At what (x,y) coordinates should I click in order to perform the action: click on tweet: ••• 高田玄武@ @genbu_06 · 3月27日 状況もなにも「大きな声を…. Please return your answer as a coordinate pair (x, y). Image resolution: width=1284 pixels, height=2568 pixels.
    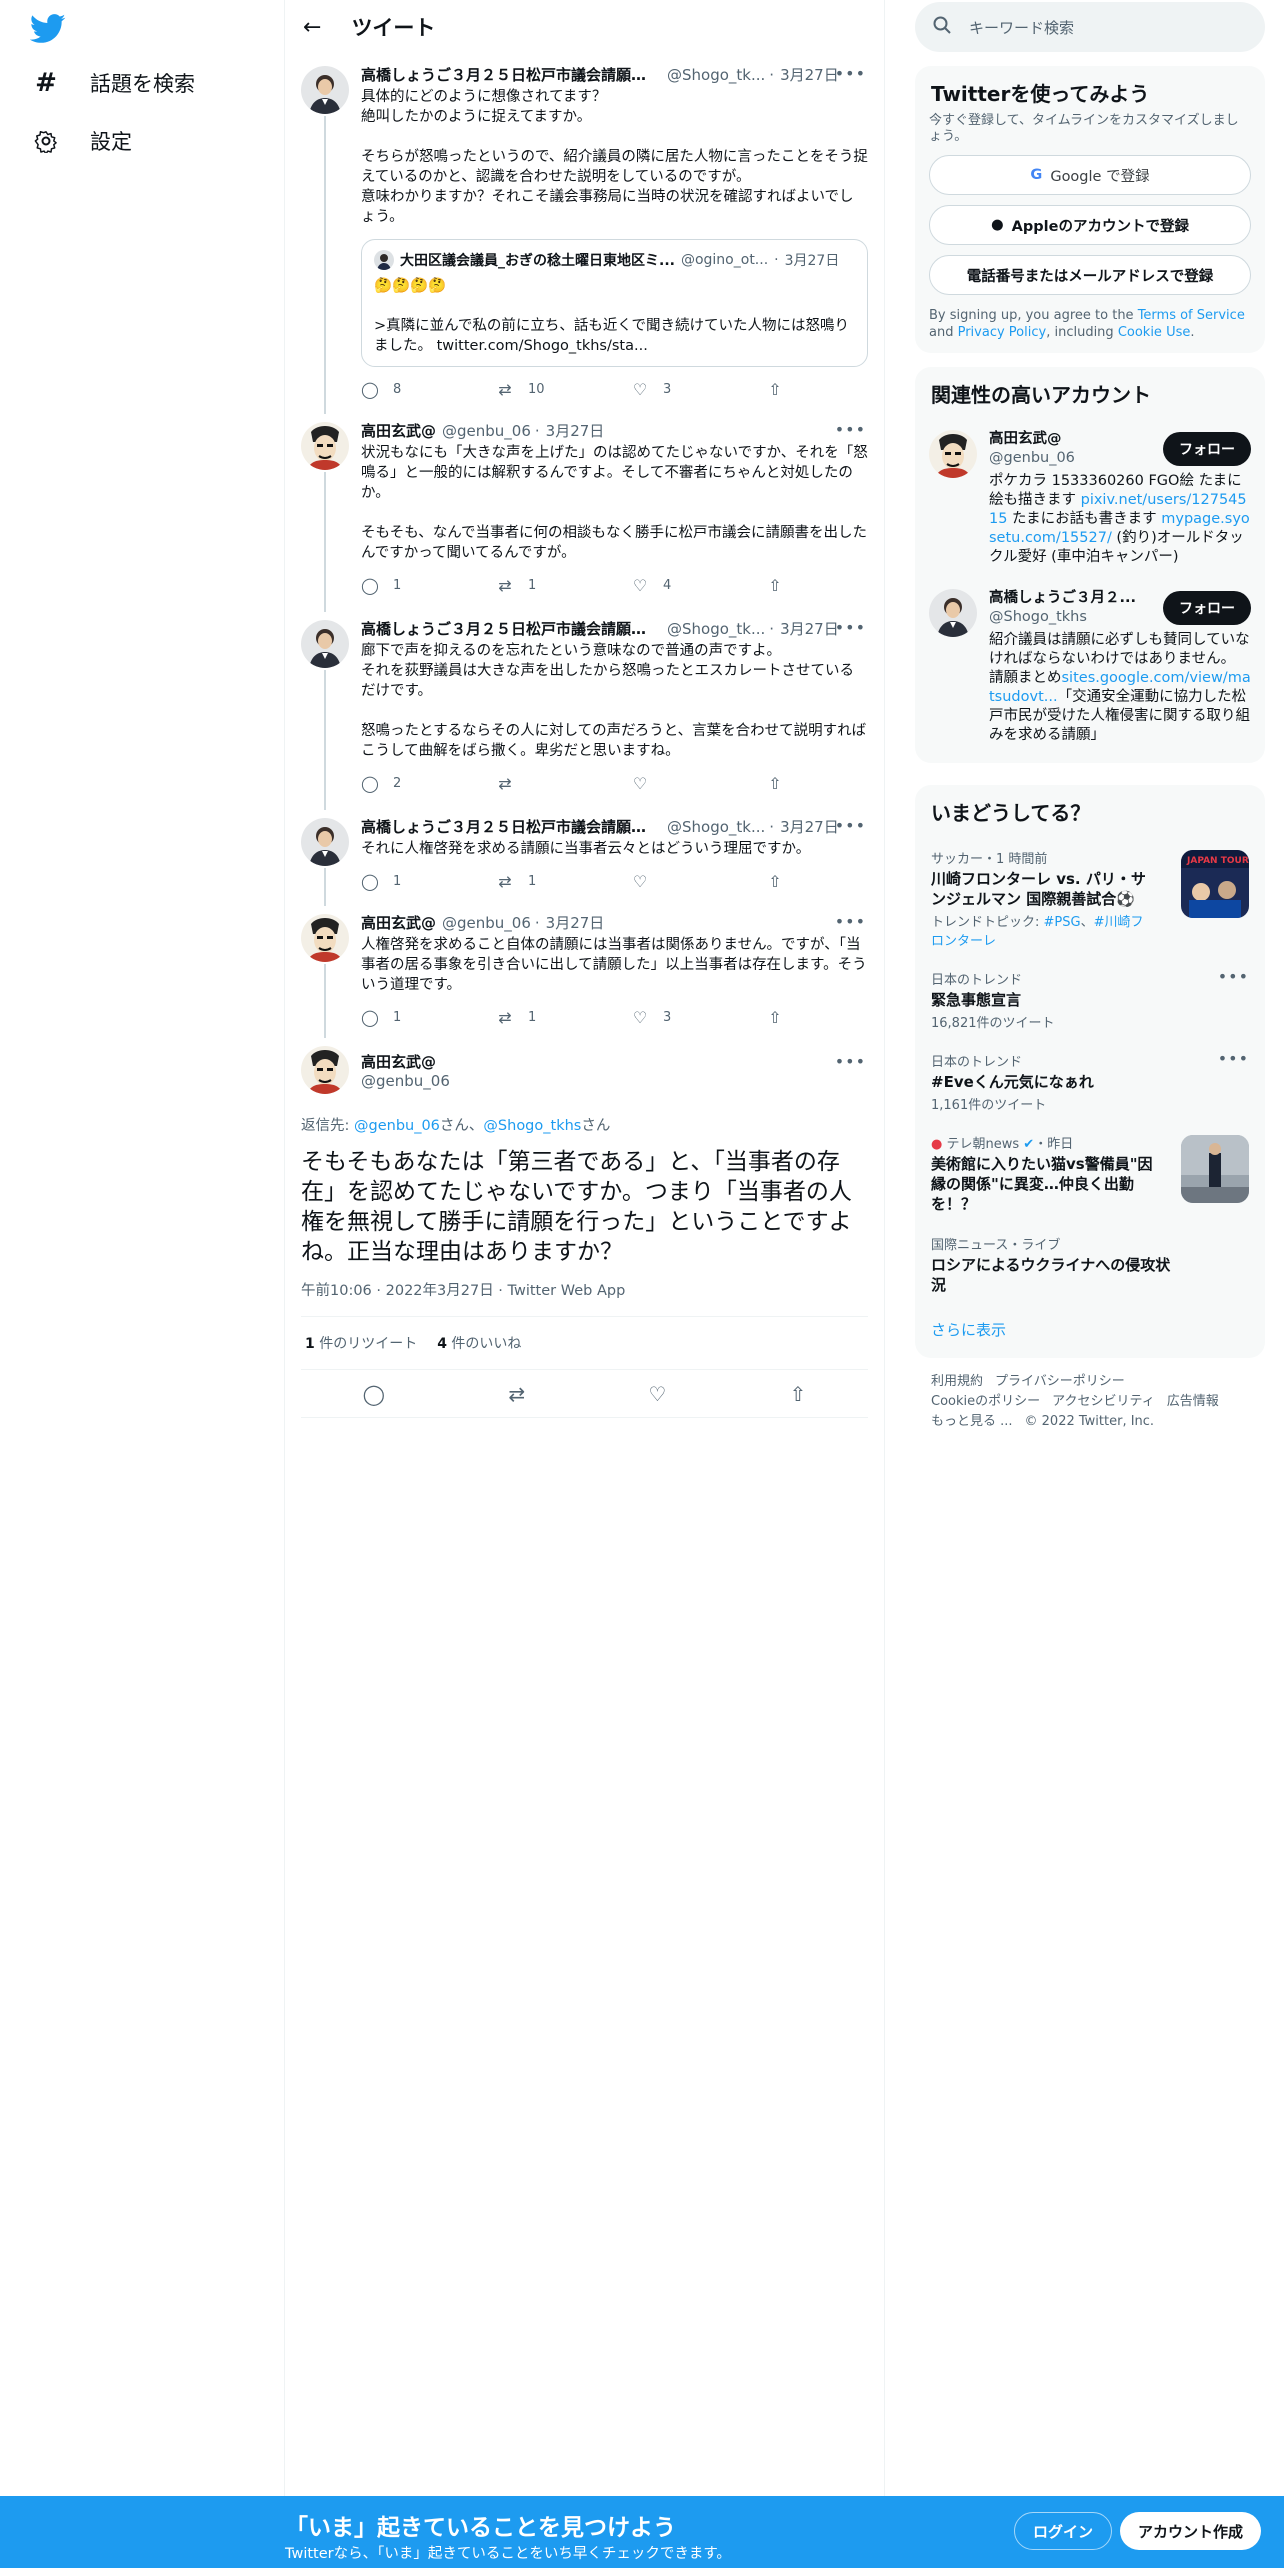
    Looking at the image, I should click on (584, 511).